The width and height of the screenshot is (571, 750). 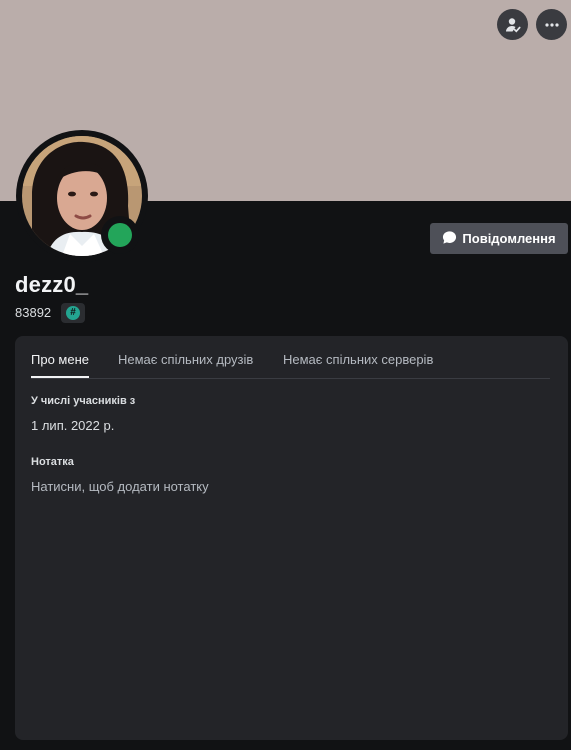 I want to click on username: dezz0_, so click(x=52, y=284).